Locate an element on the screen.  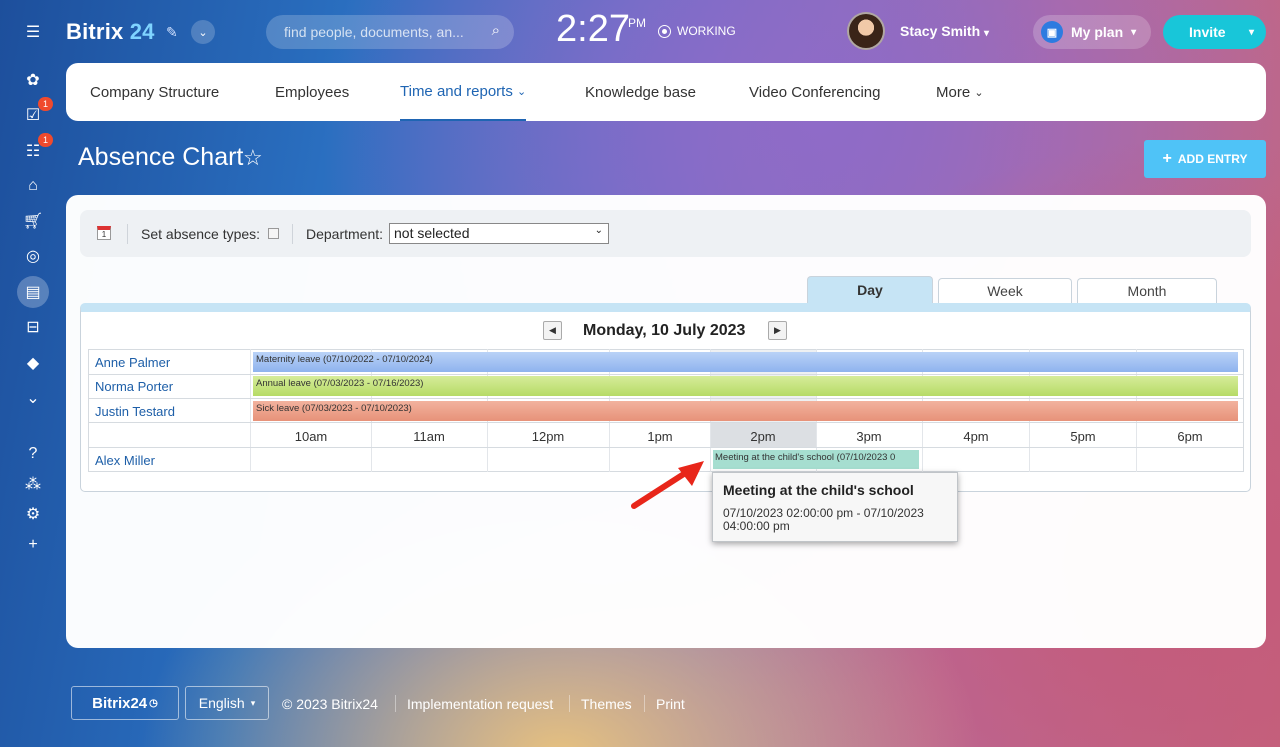
network-icon: ⁂ is located at coordinates (33, 484).